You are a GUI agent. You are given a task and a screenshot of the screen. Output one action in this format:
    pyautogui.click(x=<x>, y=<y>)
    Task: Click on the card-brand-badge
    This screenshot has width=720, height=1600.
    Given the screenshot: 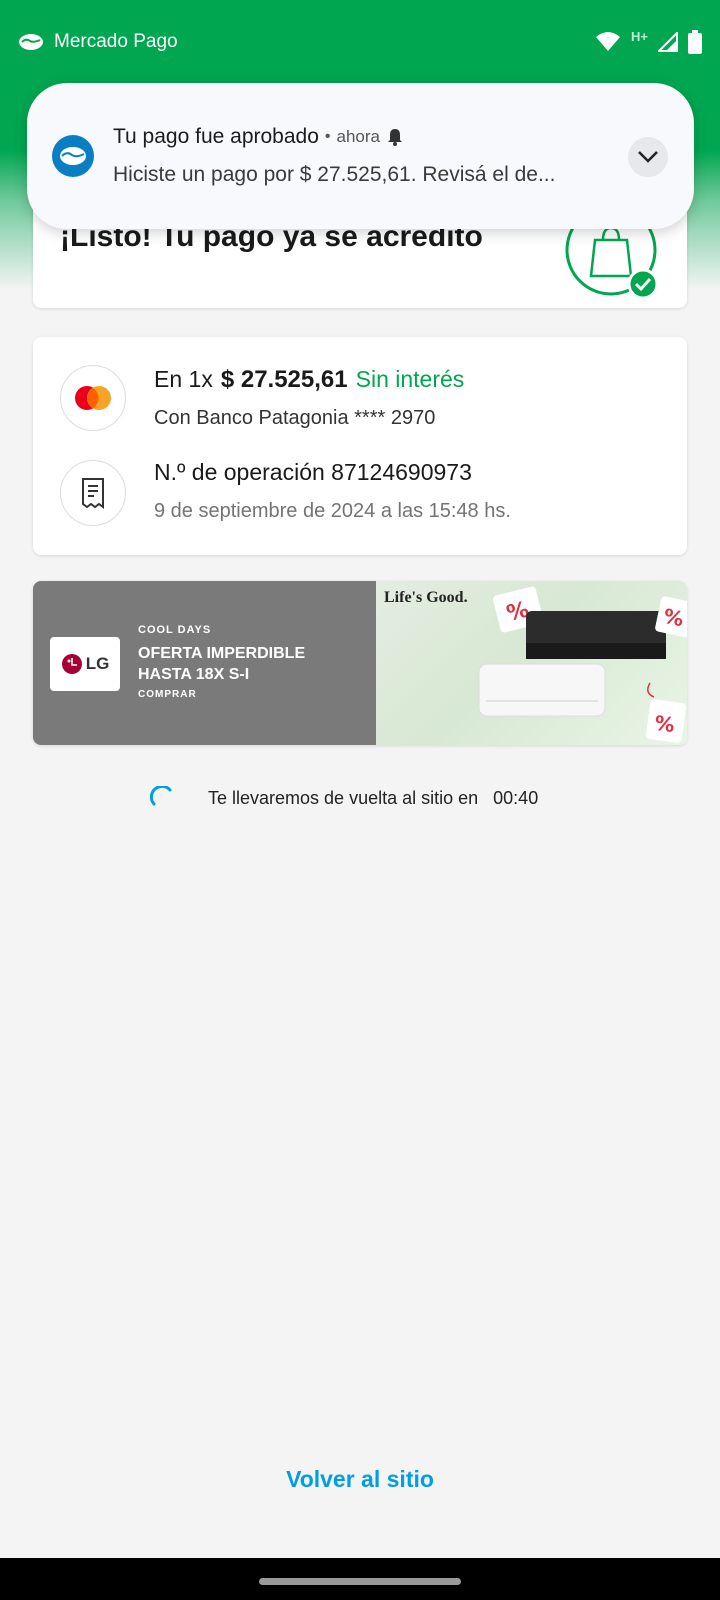 What is the action you would take?
    pyautogui.click(x=93, y=398)
    